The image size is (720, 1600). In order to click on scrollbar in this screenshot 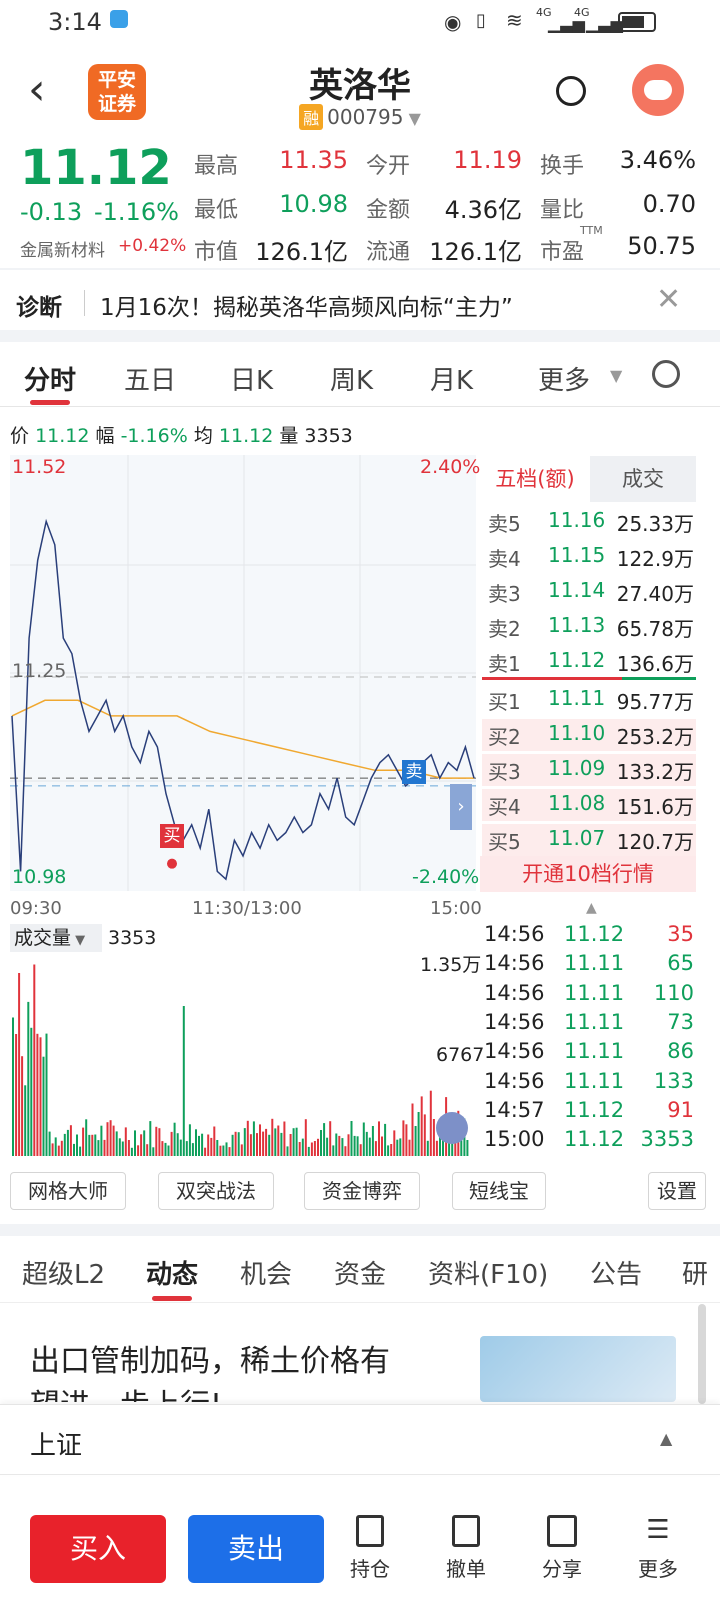, I will do `click(702, 1354)`.